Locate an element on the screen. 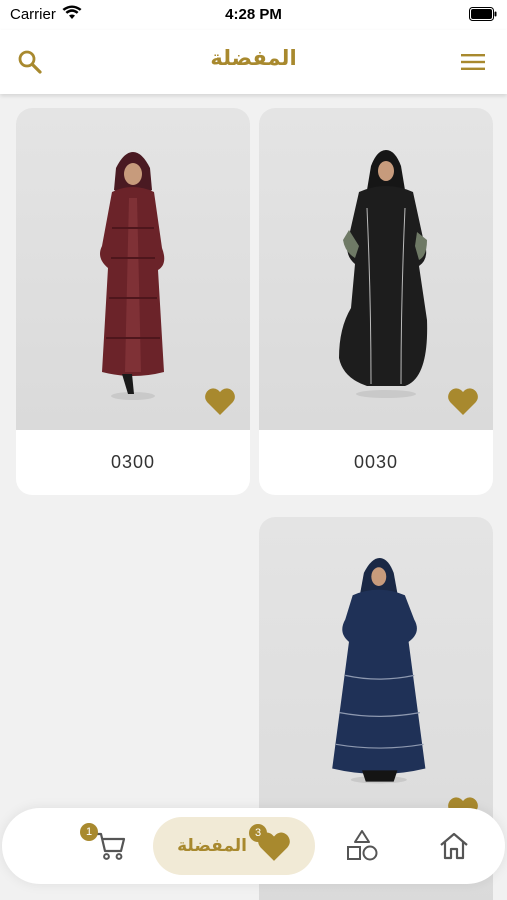  nav-cart: 1 is located at coordinates (110, 846).